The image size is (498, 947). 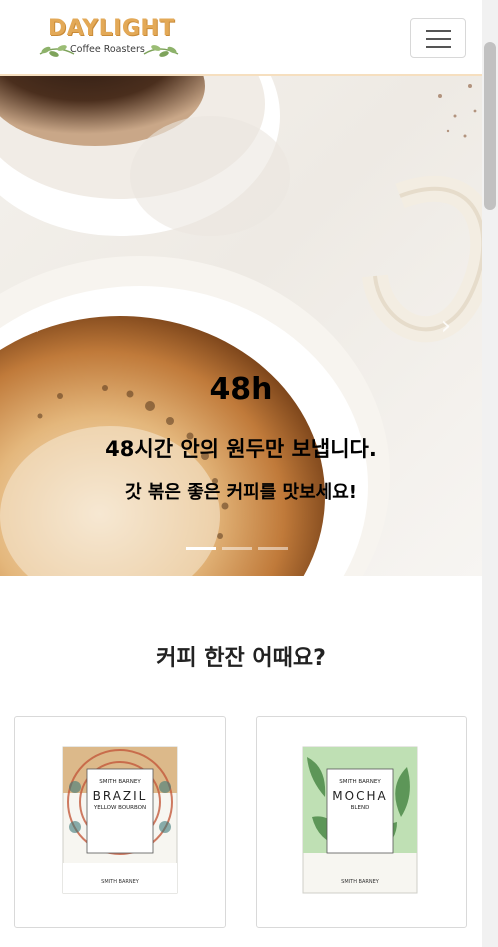 I want to click on navbar: DAYLIGHT Coffee Roasters, so click(x=241, y=38).